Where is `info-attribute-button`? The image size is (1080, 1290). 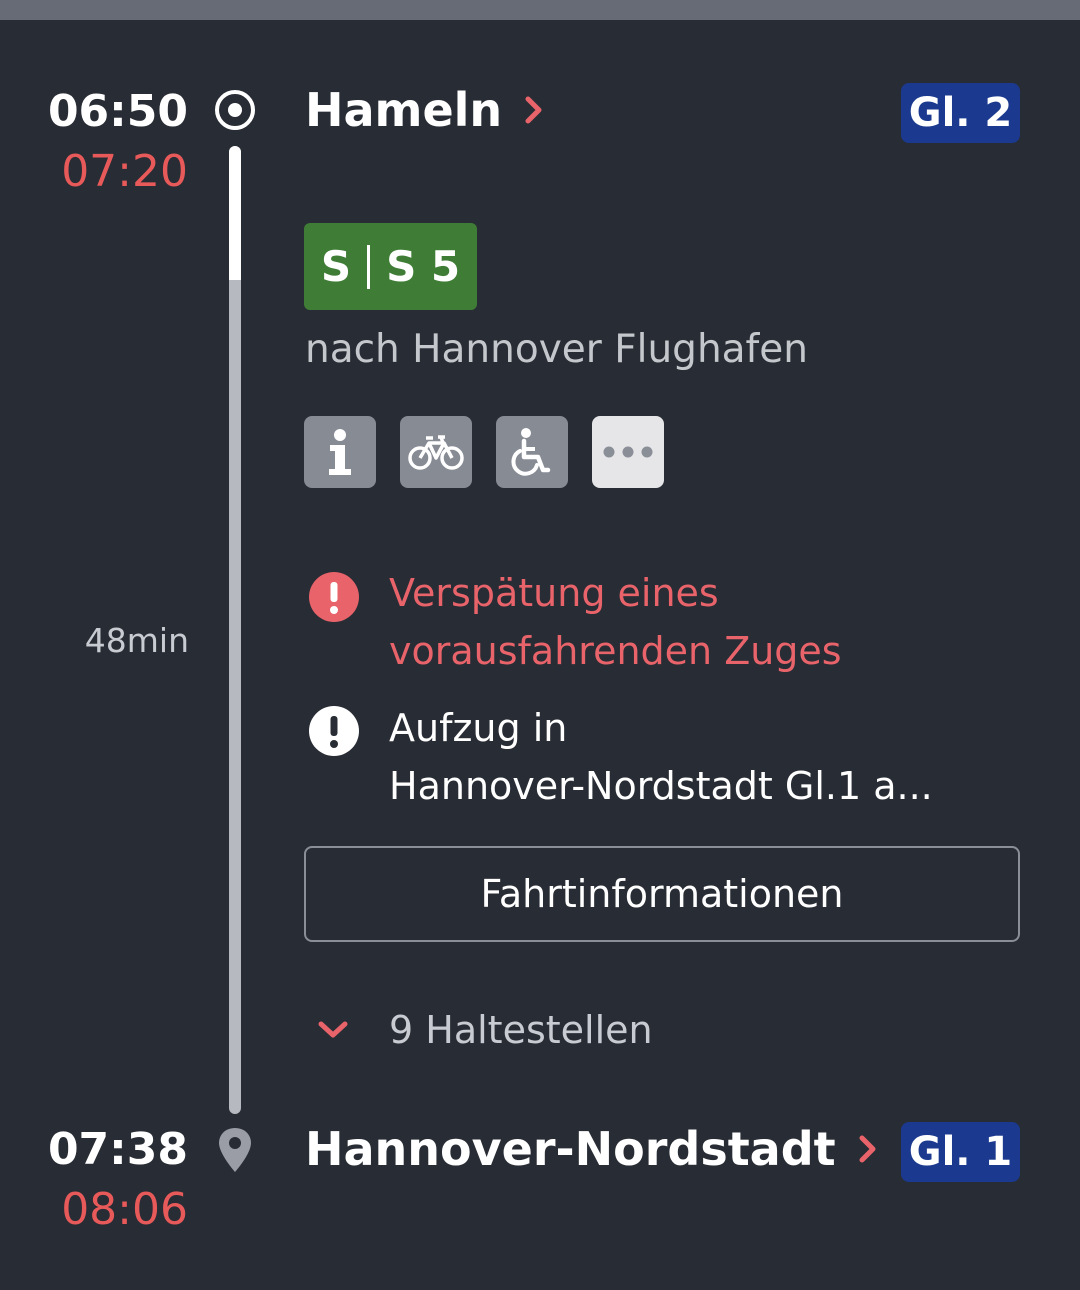 info-attribute-button is located at coordinates (340, 452).